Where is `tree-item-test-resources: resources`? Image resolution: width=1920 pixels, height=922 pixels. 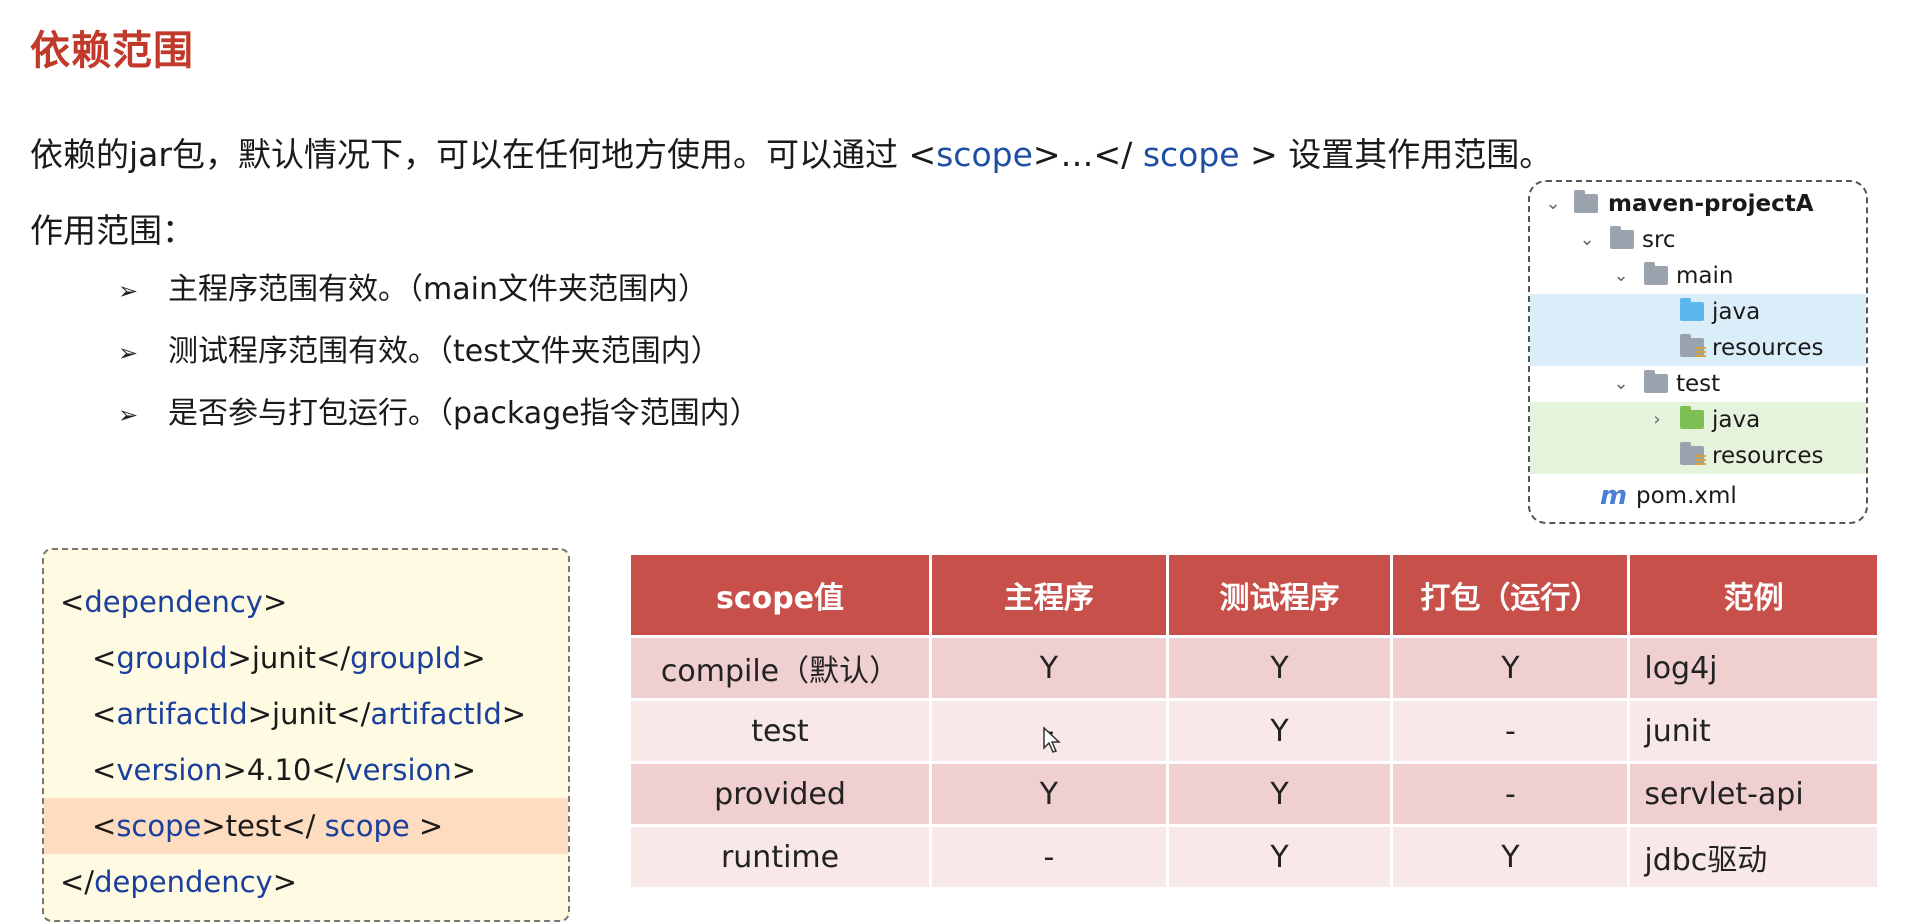 tree-item-test-resources: resources is located at coordinates (1698, 456).